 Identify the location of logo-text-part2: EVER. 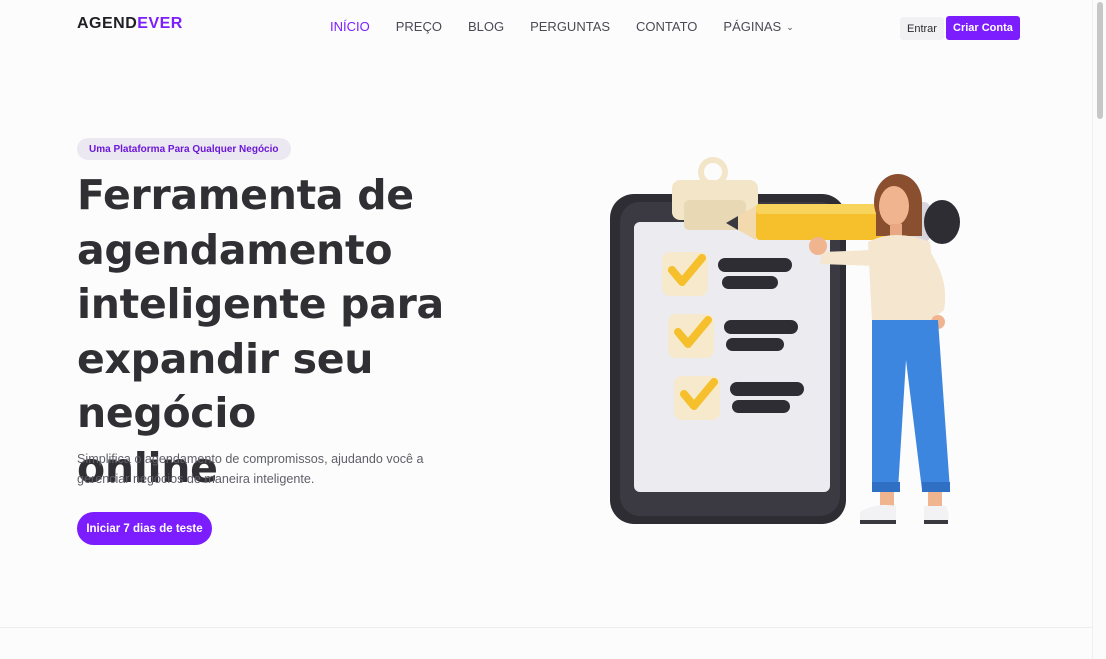
(160, 23).